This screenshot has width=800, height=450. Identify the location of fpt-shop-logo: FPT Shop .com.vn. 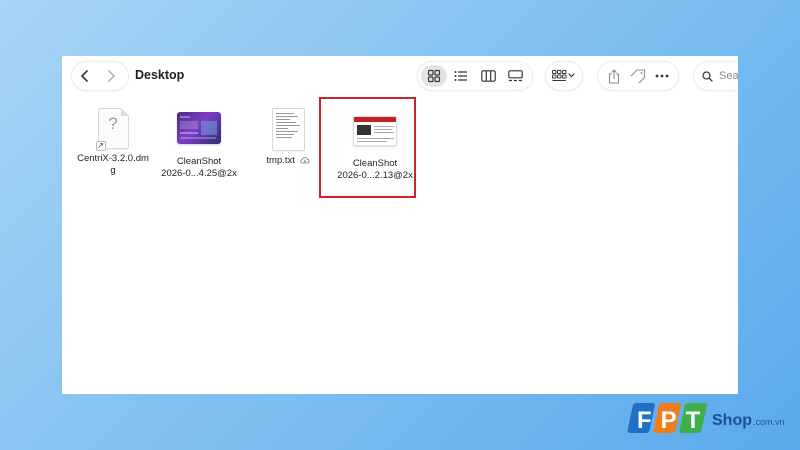
(706, 418).